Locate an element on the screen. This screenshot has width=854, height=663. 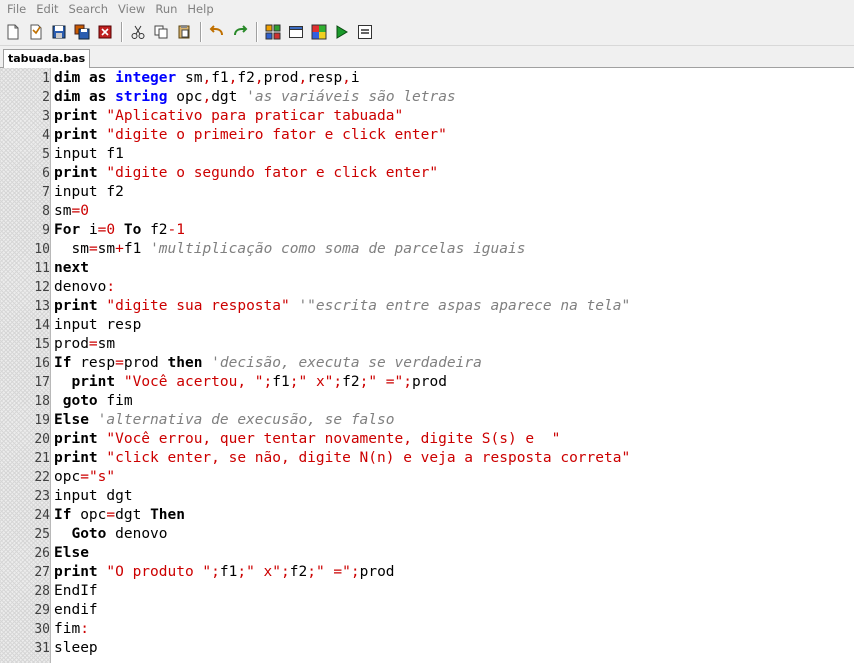
run-button is located at coordinates (342, 32).